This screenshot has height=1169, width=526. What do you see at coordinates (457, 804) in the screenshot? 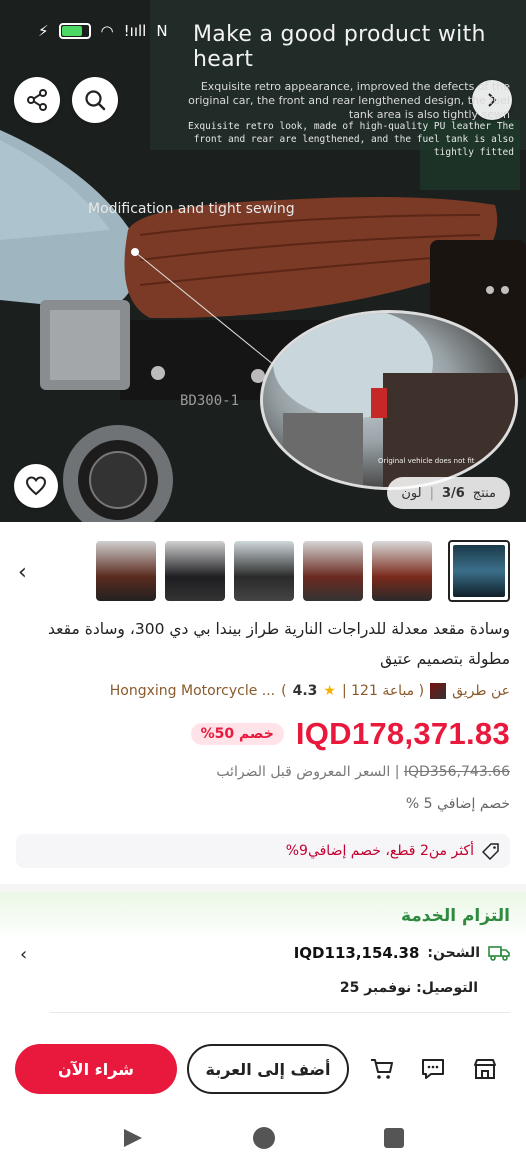
I see `extra-discount: خصم إضافي 5 %` at bounding box center [457, 804].